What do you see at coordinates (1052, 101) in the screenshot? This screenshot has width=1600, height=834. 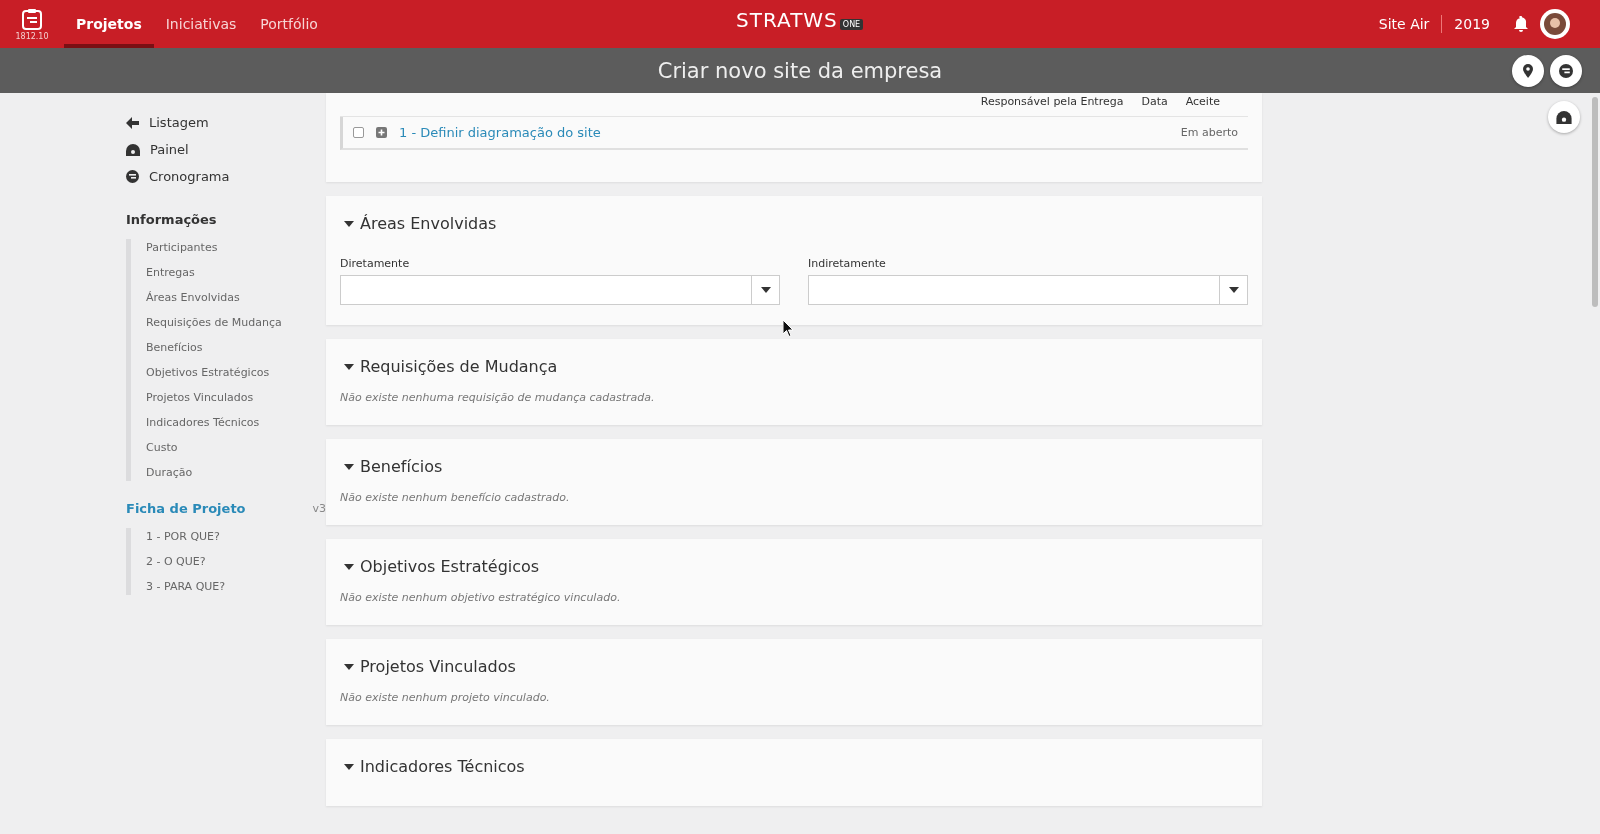 I see `column-header: Responsável pela Entrega` at bounding box center [1052, 101].